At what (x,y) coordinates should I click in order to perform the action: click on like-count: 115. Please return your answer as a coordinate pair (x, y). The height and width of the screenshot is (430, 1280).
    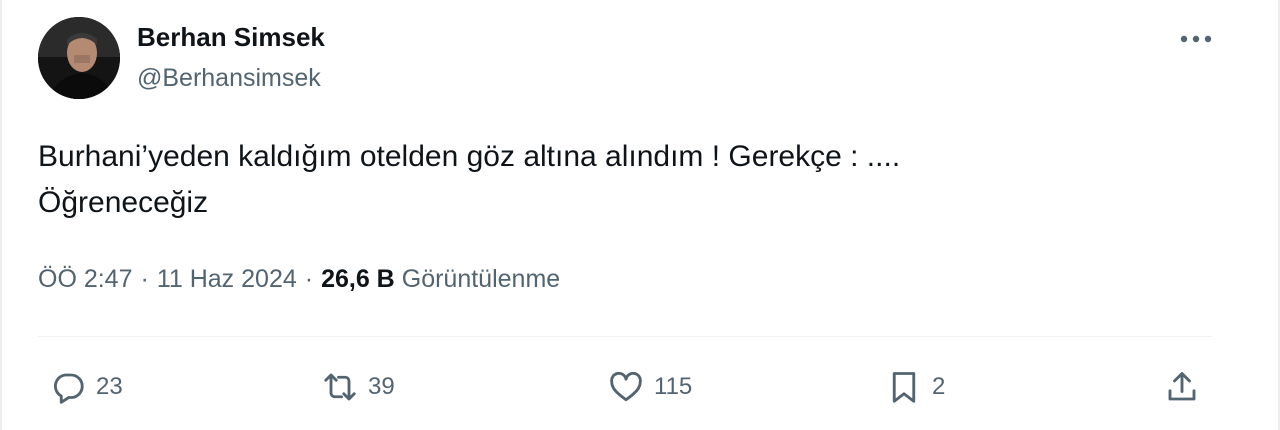
    Looking at the image, I should click on (673, 386).